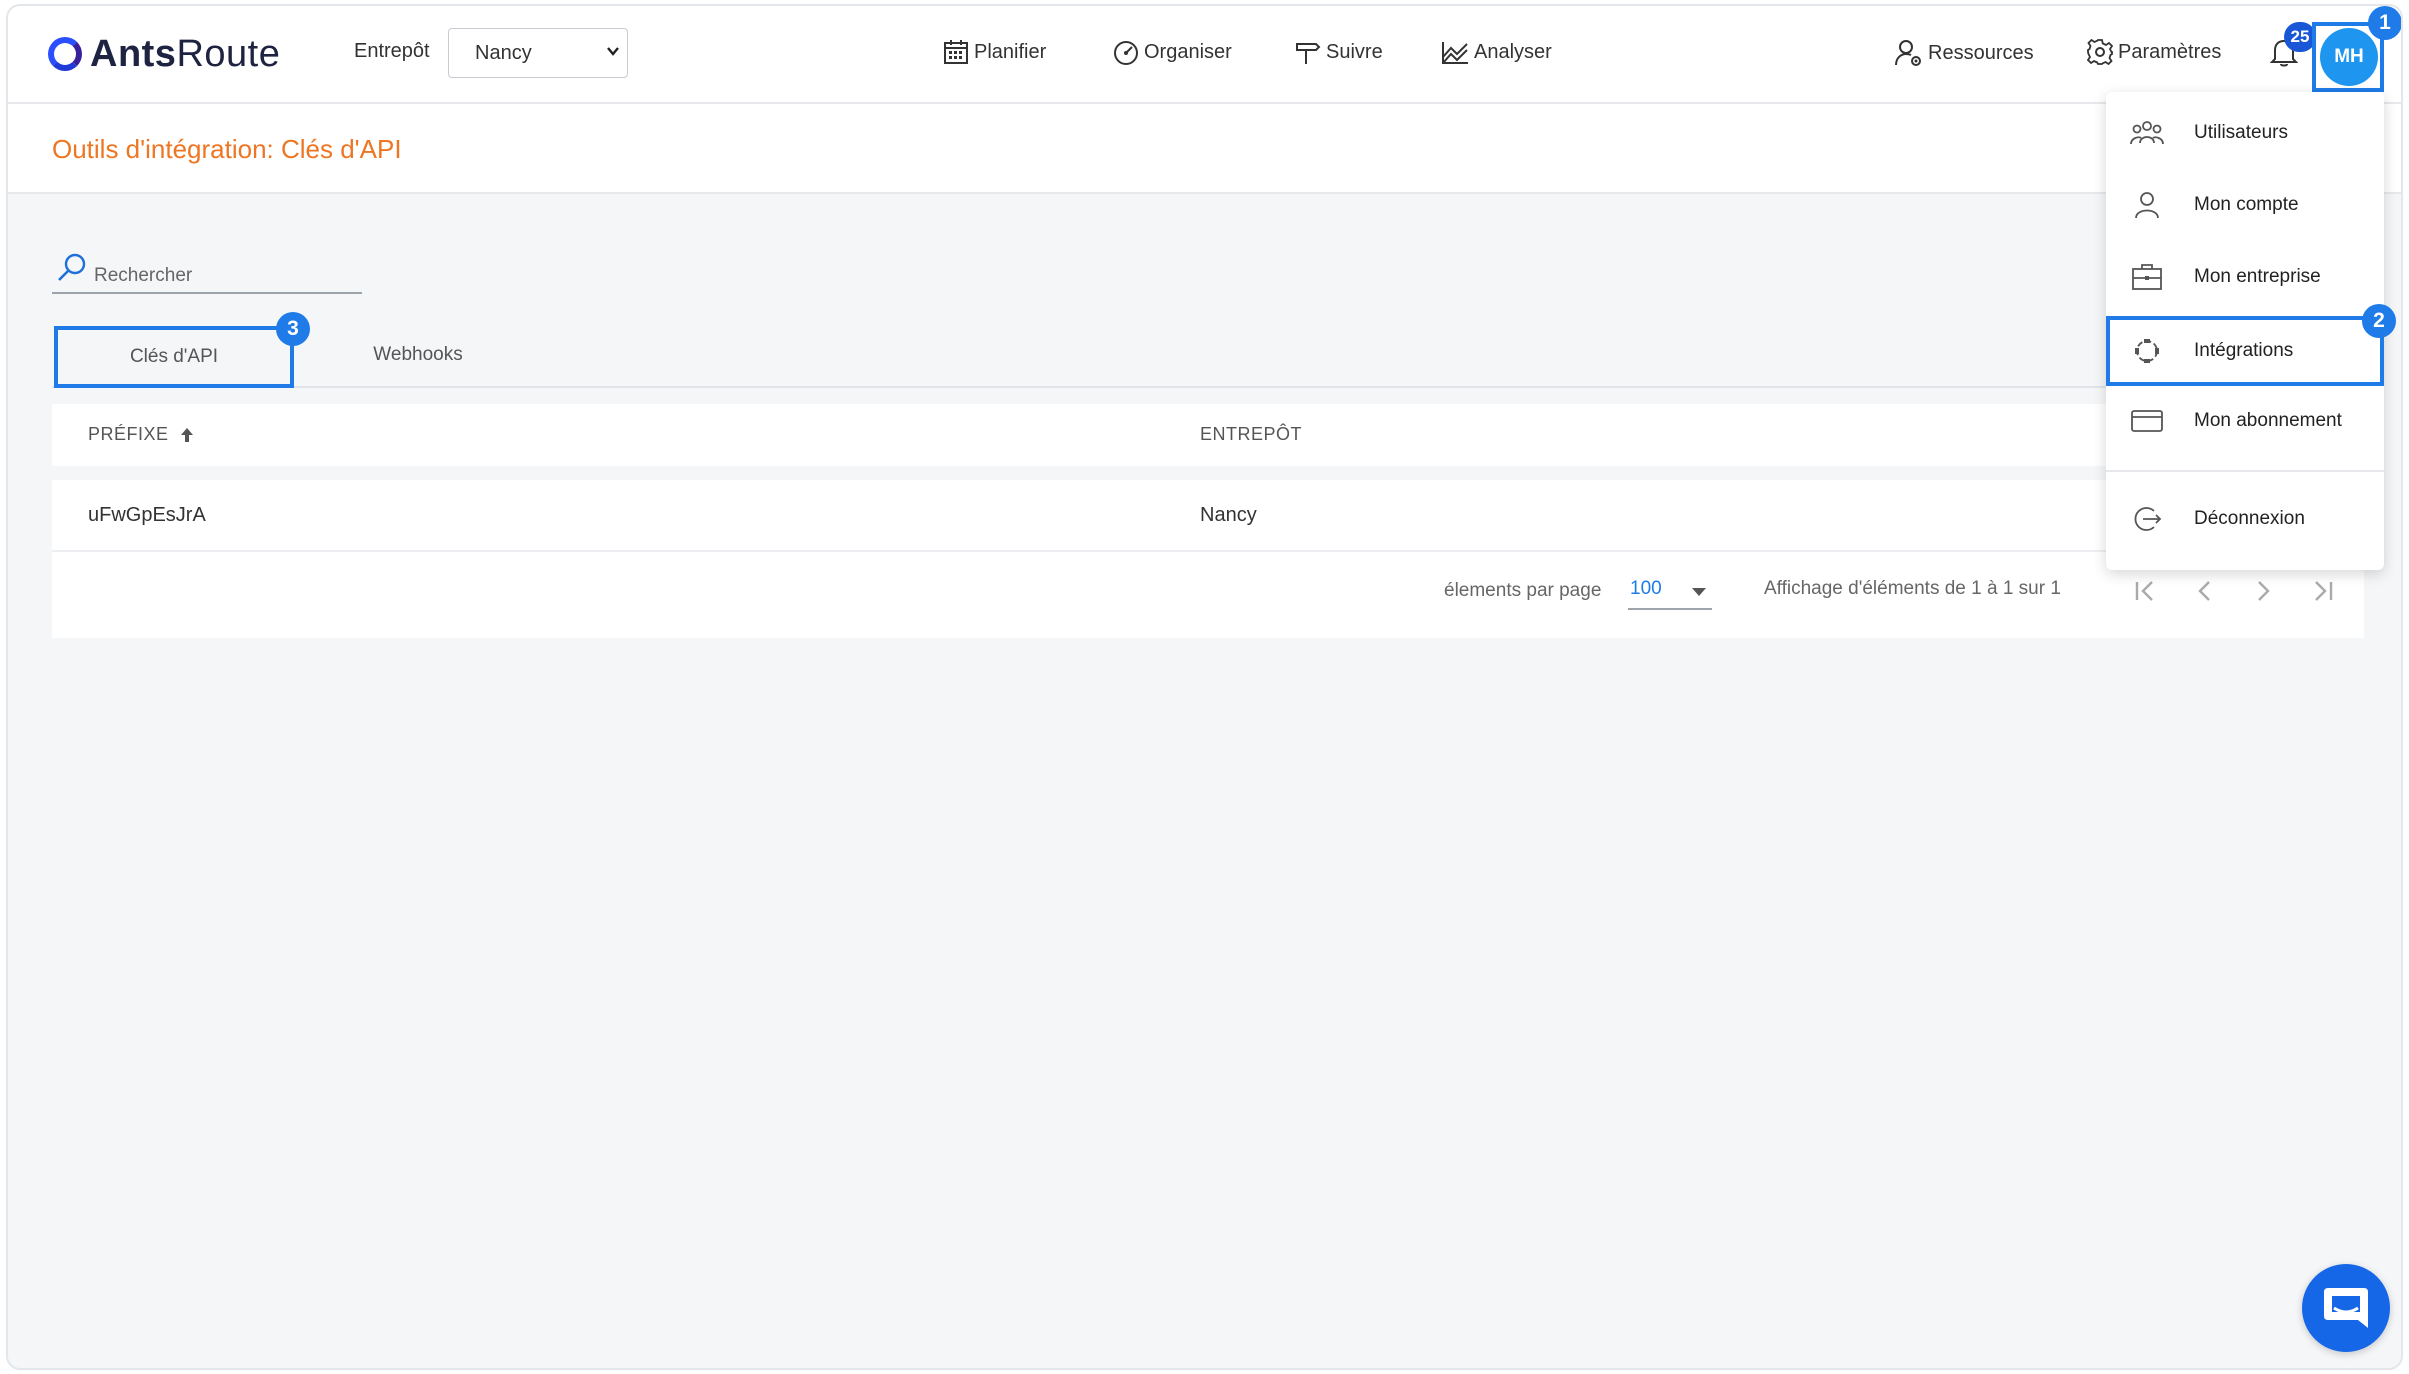 The width and height of the screenshot is (2409, 1374). I want to click on cell-prefix: uFwGpEsJrA, so click(147, 515).